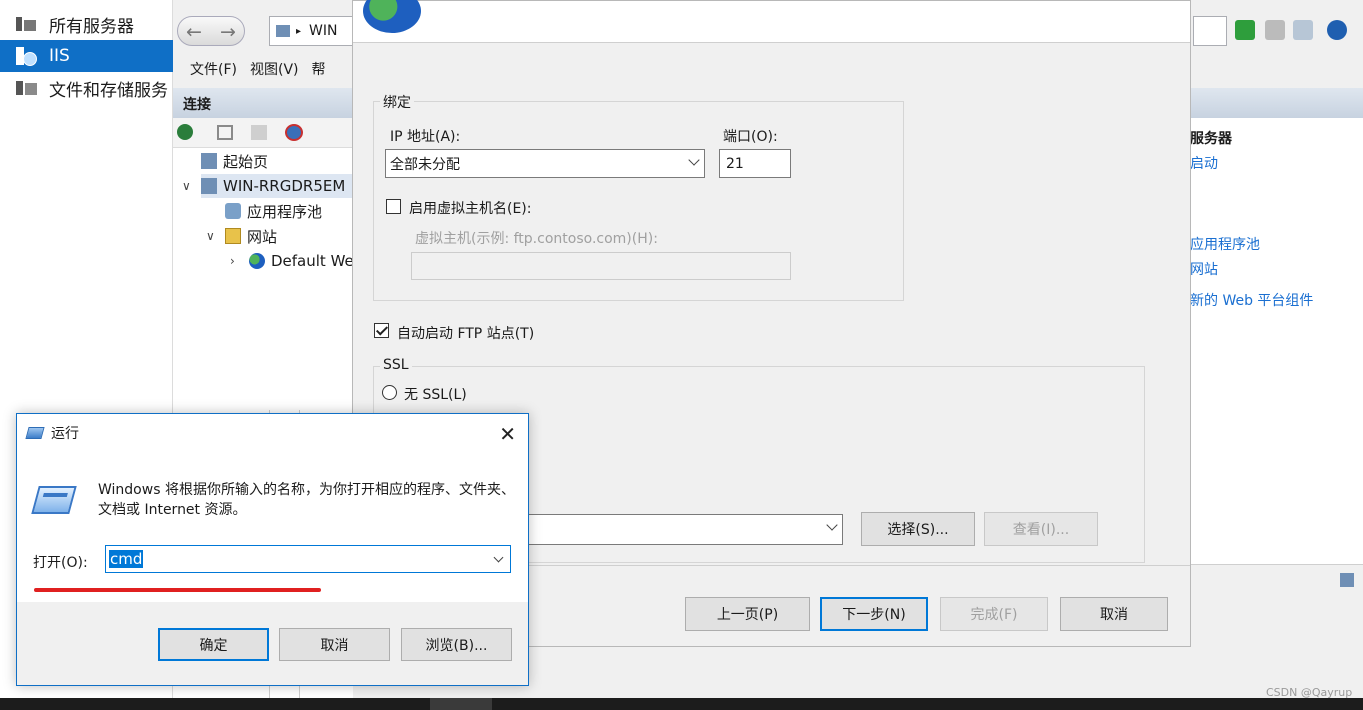  What do you see at coordinates (225, 132) in the screenshot?
I see `save-icon` at bounding box center [225, 132].